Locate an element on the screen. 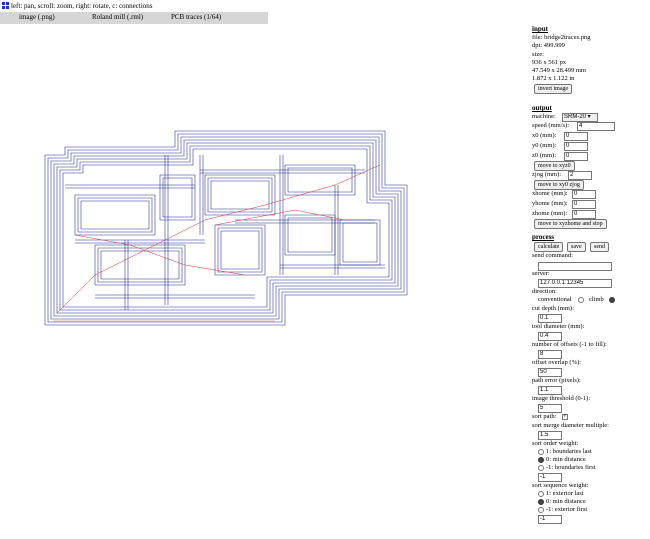 The image size is (650, 539). order-opt-min-distance: 0: min distance is located at coordinates (566, 459).